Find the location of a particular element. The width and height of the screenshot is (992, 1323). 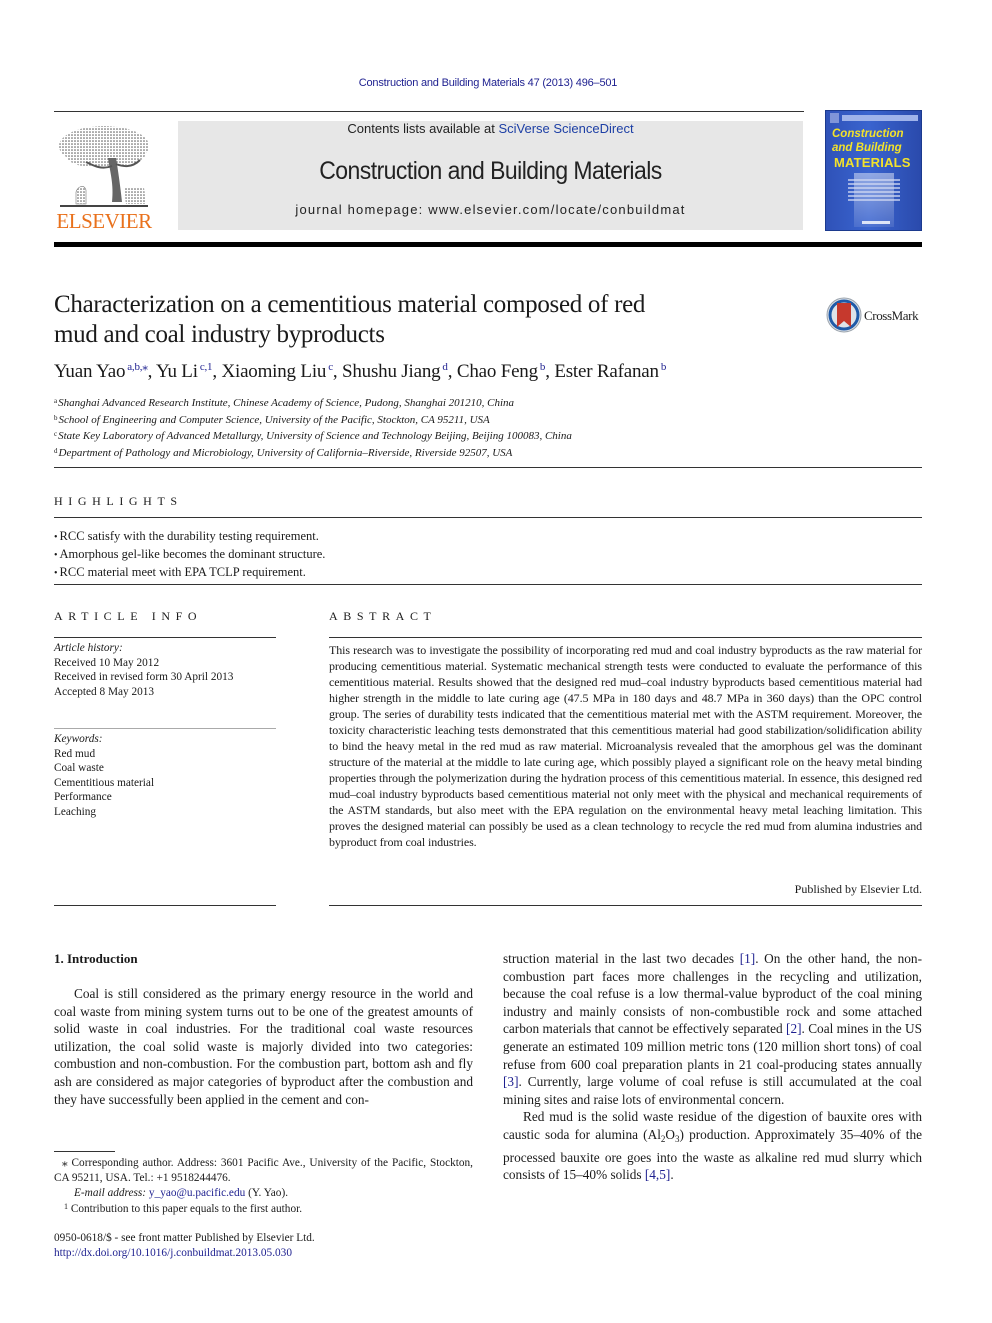

elsevier-wordmark: ELSEVIER is located at coordinates (104, 221).